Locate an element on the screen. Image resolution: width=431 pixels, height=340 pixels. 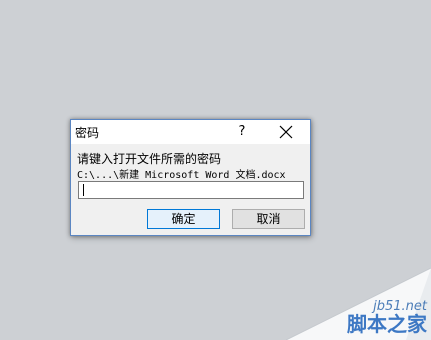
watermark-name: 脚本之家 is located at coordinates (387, 324).